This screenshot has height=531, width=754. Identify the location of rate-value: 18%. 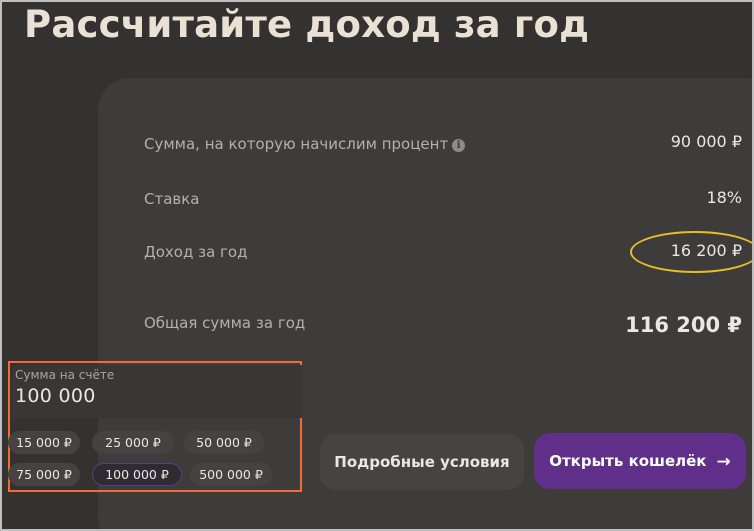
(724, 197).